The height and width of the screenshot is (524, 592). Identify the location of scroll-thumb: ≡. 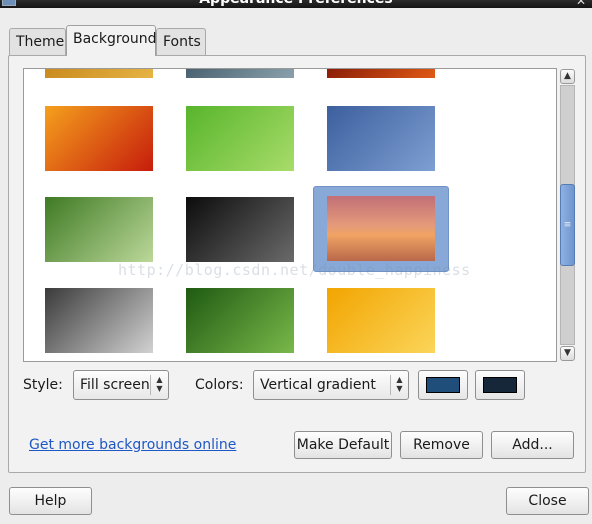
(567, 225).